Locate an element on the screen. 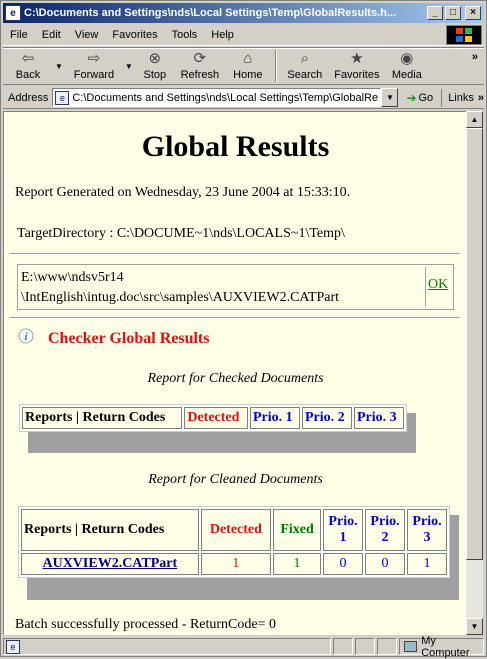  detected-value: 1 is located at coordinates (236, 564).